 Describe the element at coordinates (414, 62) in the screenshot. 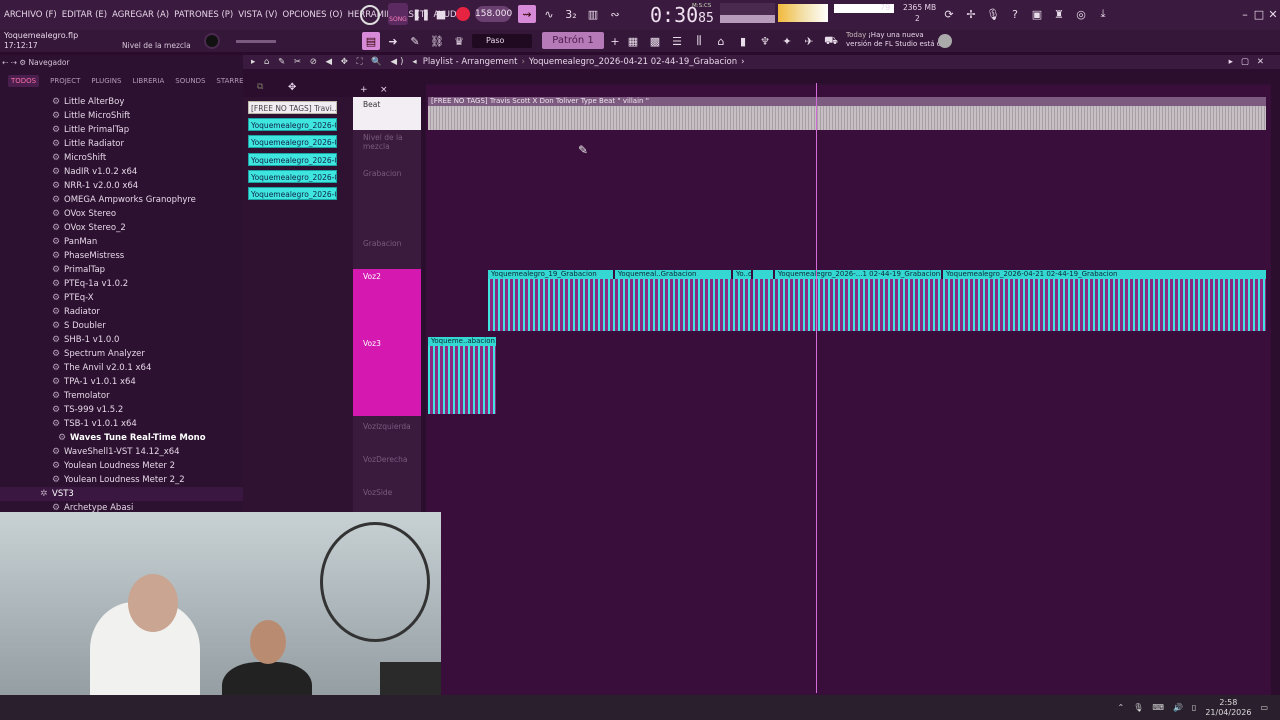

I see `arrow-left-icon: ◂` at that location.